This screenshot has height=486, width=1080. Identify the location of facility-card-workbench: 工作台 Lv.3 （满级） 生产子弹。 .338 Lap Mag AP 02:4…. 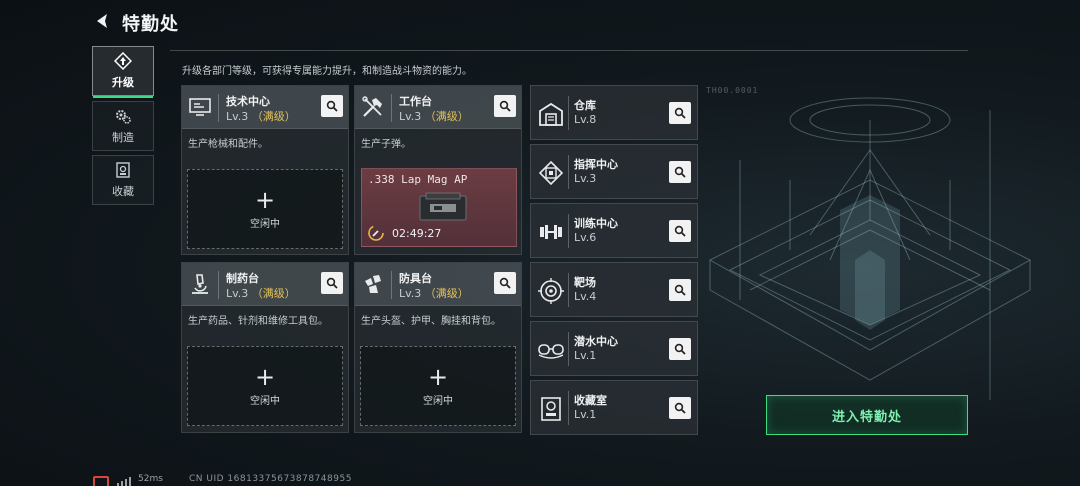
(438, 170).